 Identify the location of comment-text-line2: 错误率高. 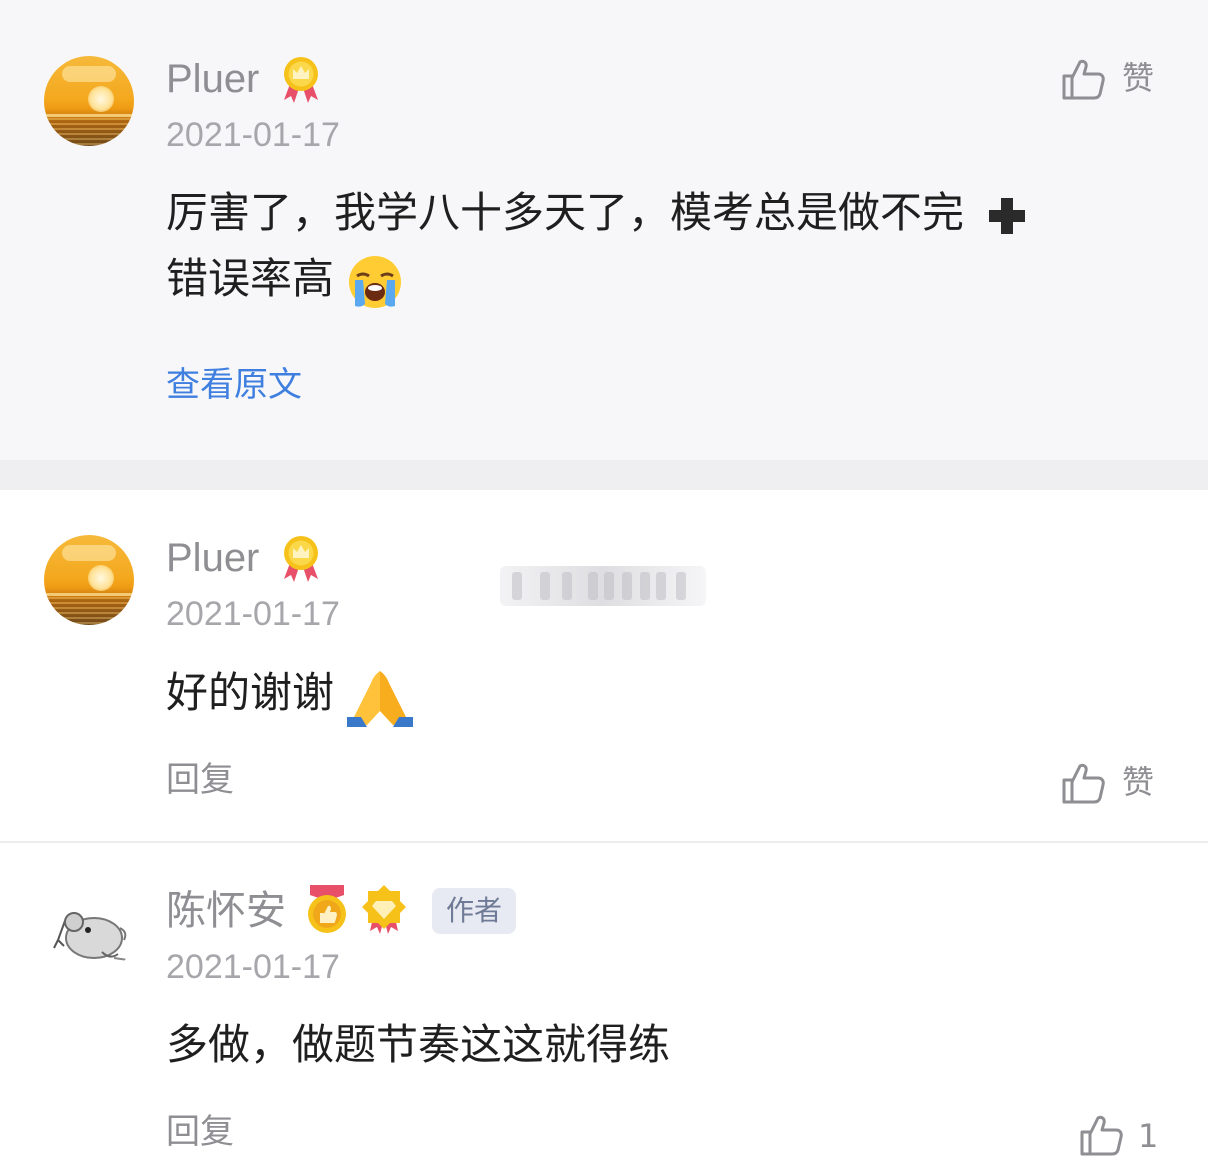
(250, 278).